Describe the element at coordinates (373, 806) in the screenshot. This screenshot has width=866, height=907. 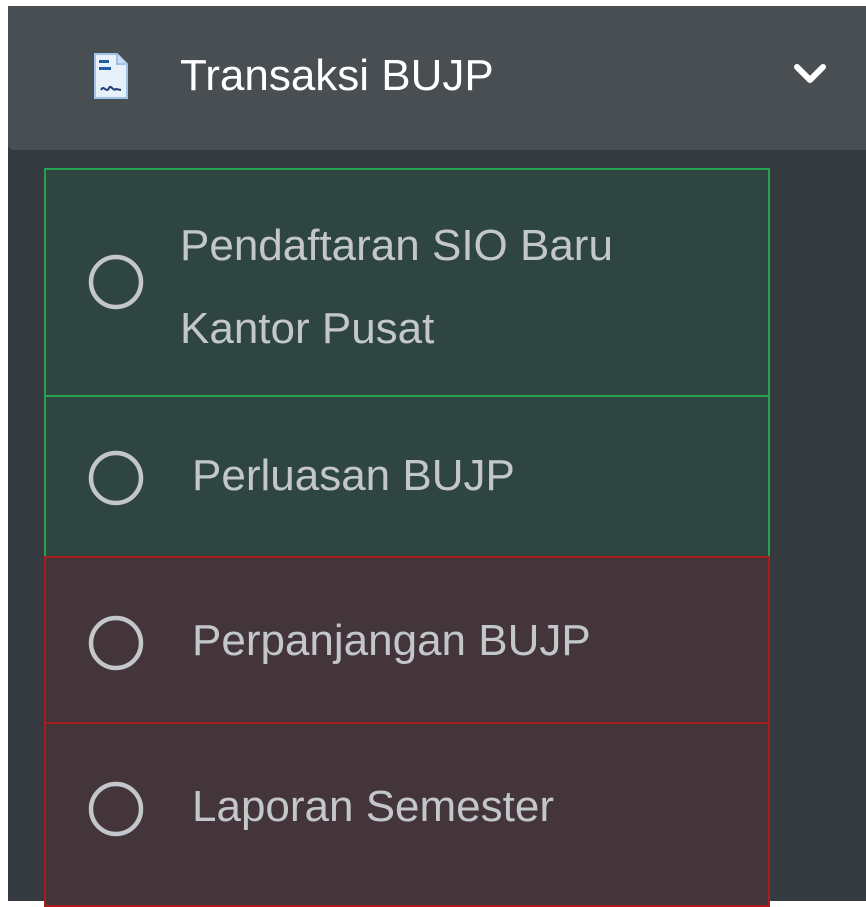
I see `submenu-item-label: Laporan Semester` at that location.